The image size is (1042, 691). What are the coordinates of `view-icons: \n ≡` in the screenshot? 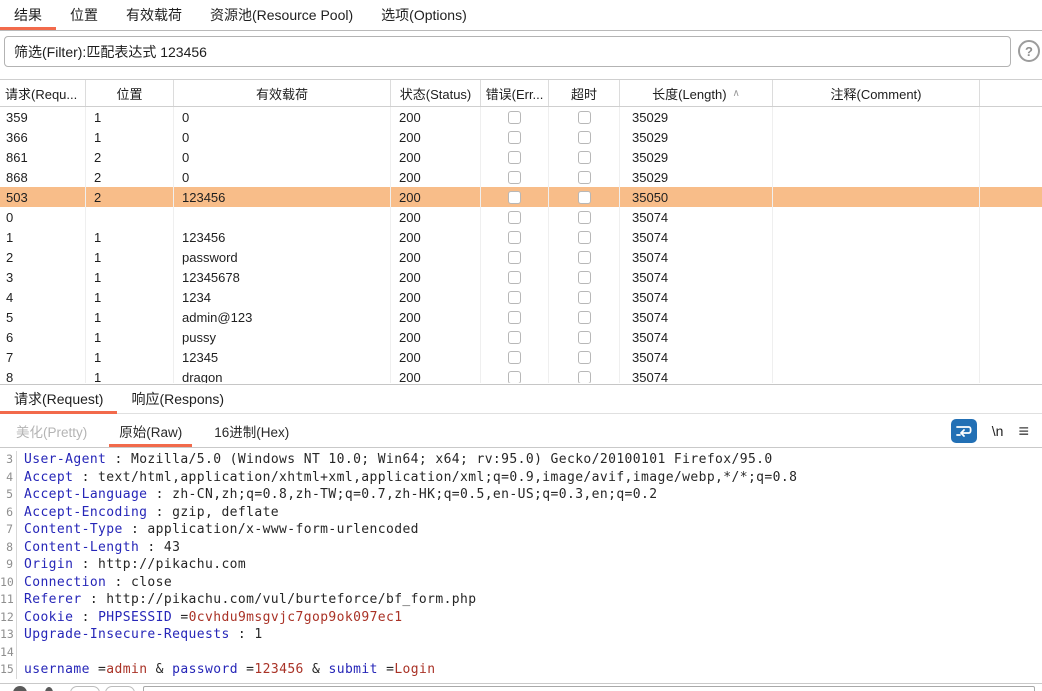 It's located at (996, 431).